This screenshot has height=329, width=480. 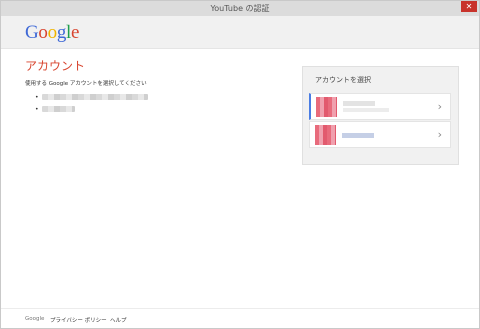 What do you see at coordinates (380, 106) in the screenshot?
I see `account-option-1: ›` at bounding box center [380, 106].